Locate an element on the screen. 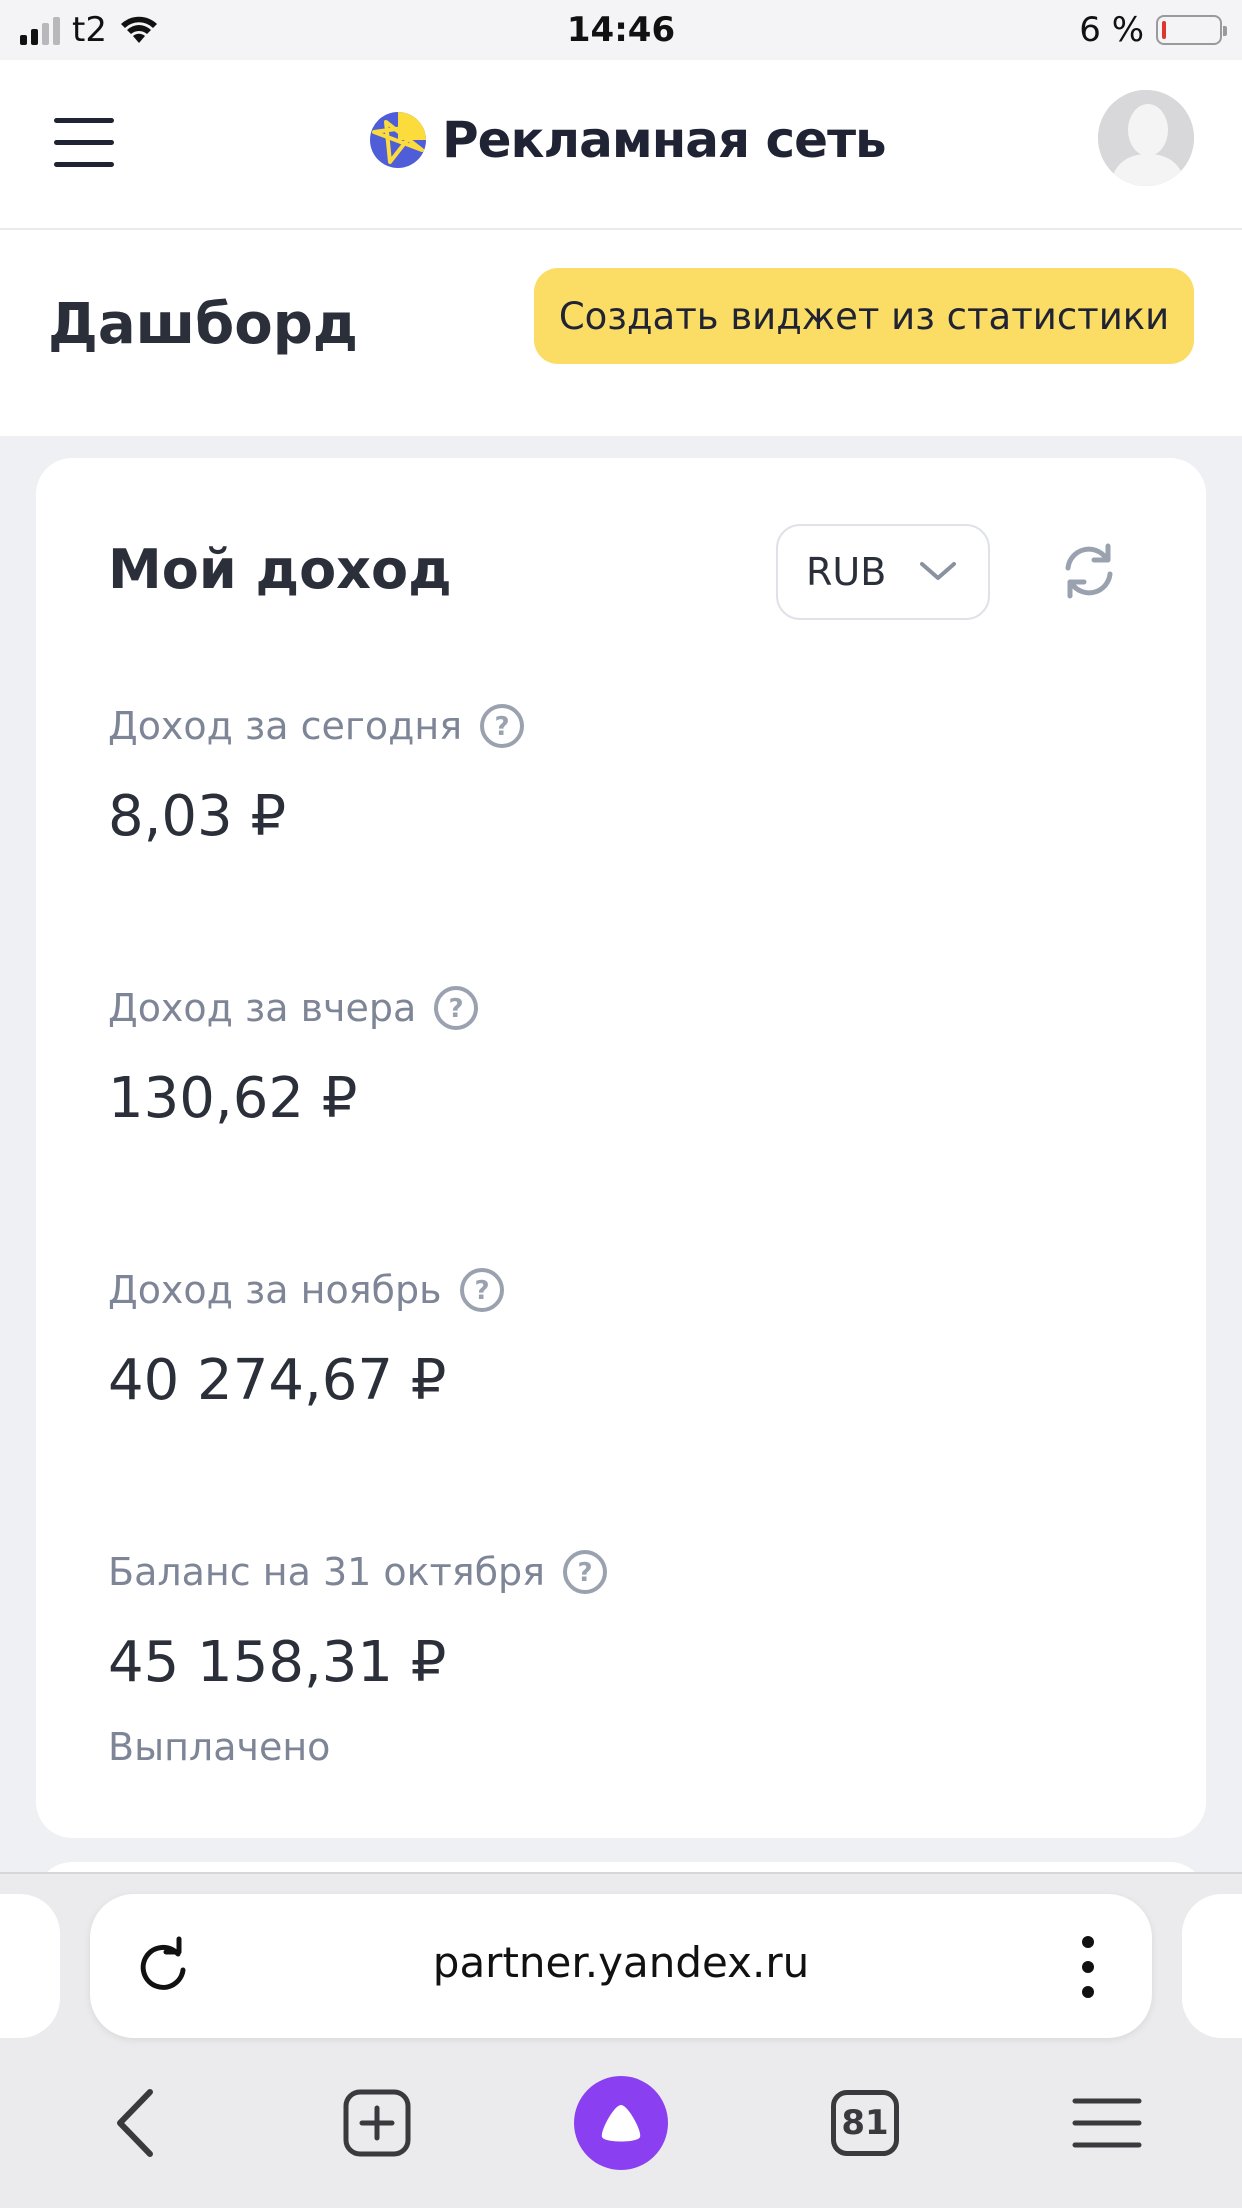 The width and height of the screenshot is (1242, 2208). alice-assistant-button is located at coordinates (621, 2123).